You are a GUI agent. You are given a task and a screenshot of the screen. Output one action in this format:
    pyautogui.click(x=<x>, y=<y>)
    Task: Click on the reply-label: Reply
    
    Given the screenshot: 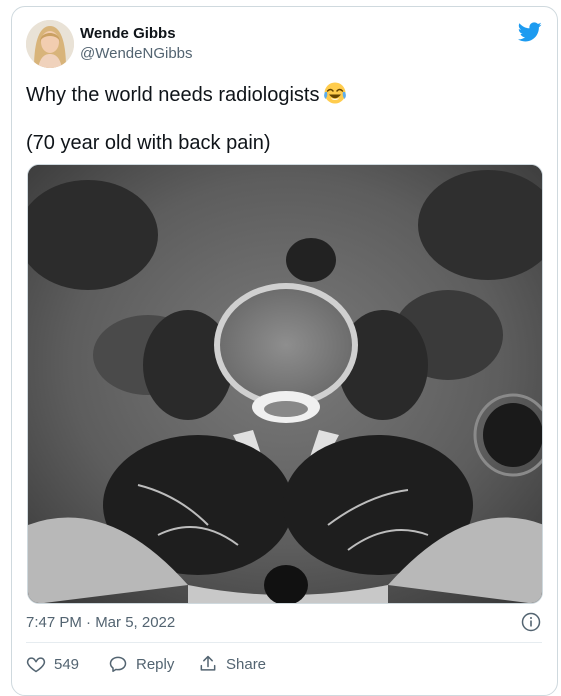 What is the action you would take?
    pyautogui.click(x=155, y=664)
    